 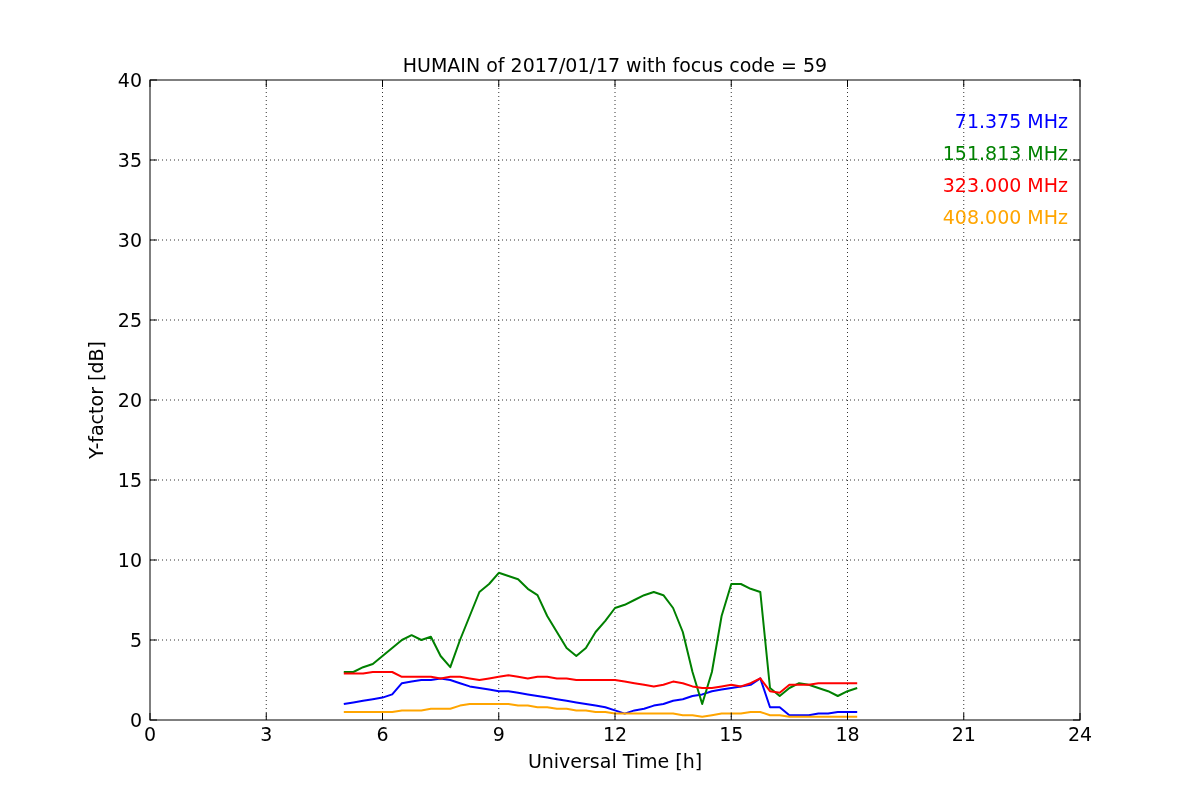 I want to click on x-tick-label: 3, so click(x=266, y=734).